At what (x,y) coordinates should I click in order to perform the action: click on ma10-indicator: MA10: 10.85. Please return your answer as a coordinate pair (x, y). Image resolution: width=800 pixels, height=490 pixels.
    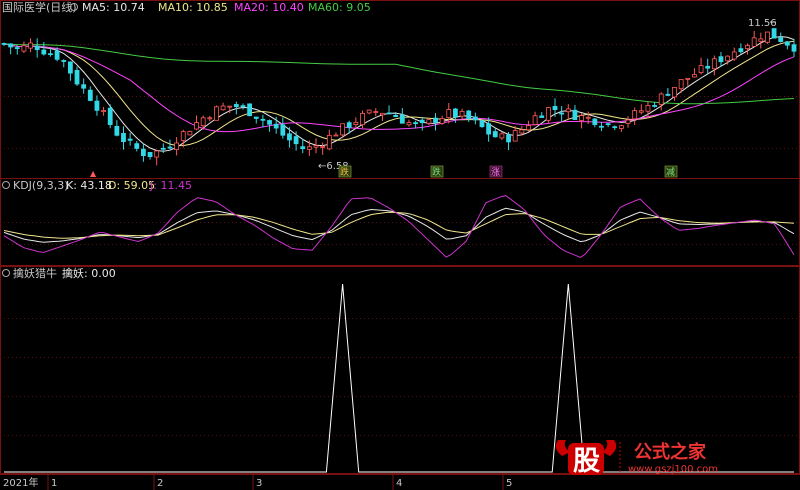
    Looking at the image, I should click on (193, 7).